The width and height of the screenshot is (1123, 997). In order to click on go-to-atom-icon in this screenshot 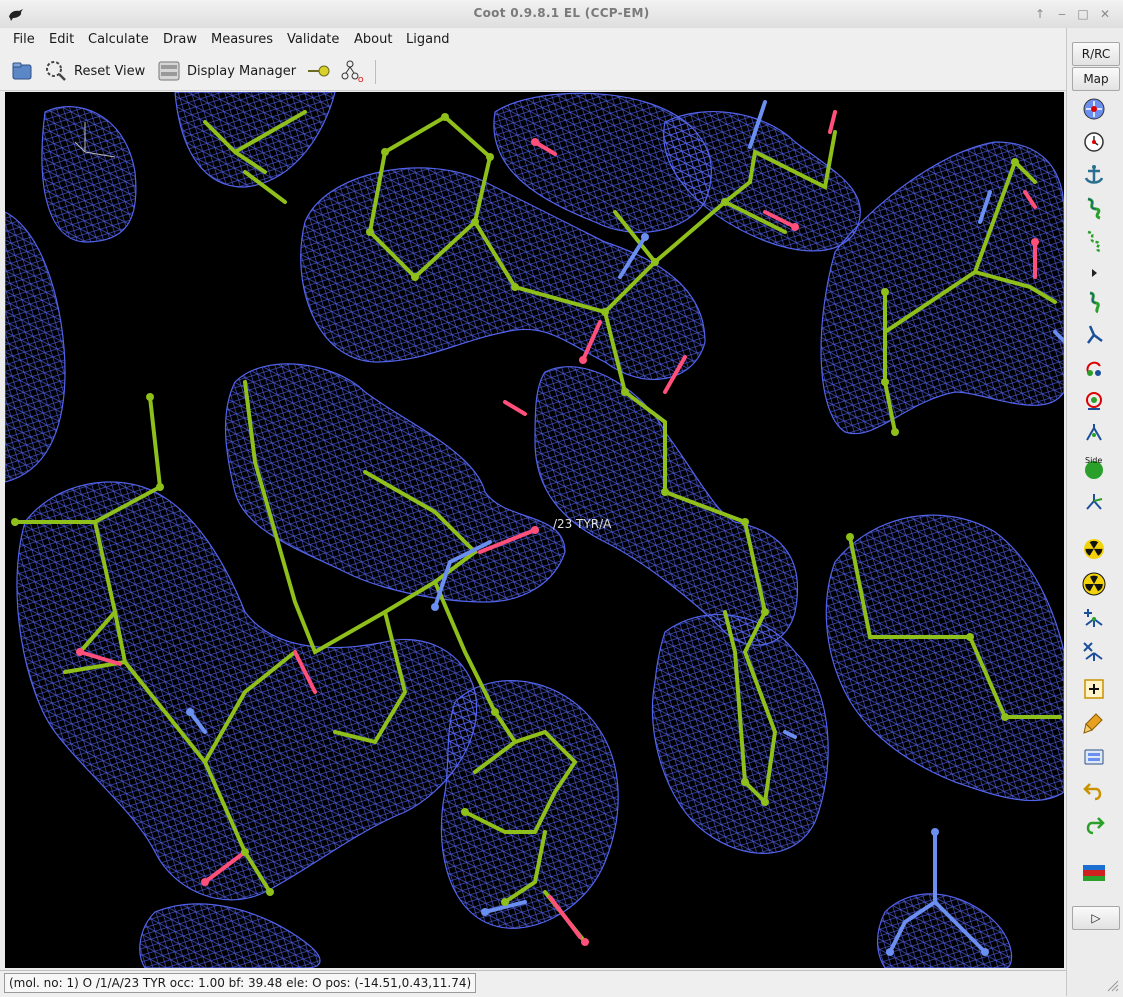, I will do `click(319, 71)`.